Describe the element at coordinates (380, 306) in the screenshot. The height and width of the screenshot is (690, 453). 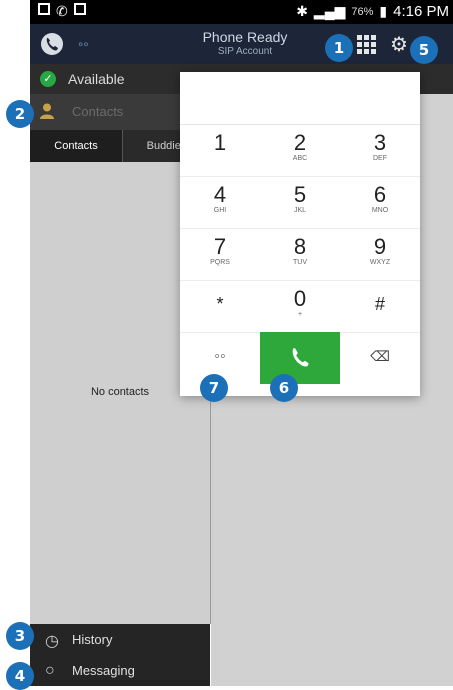
I see `key-hash: #` at that location.